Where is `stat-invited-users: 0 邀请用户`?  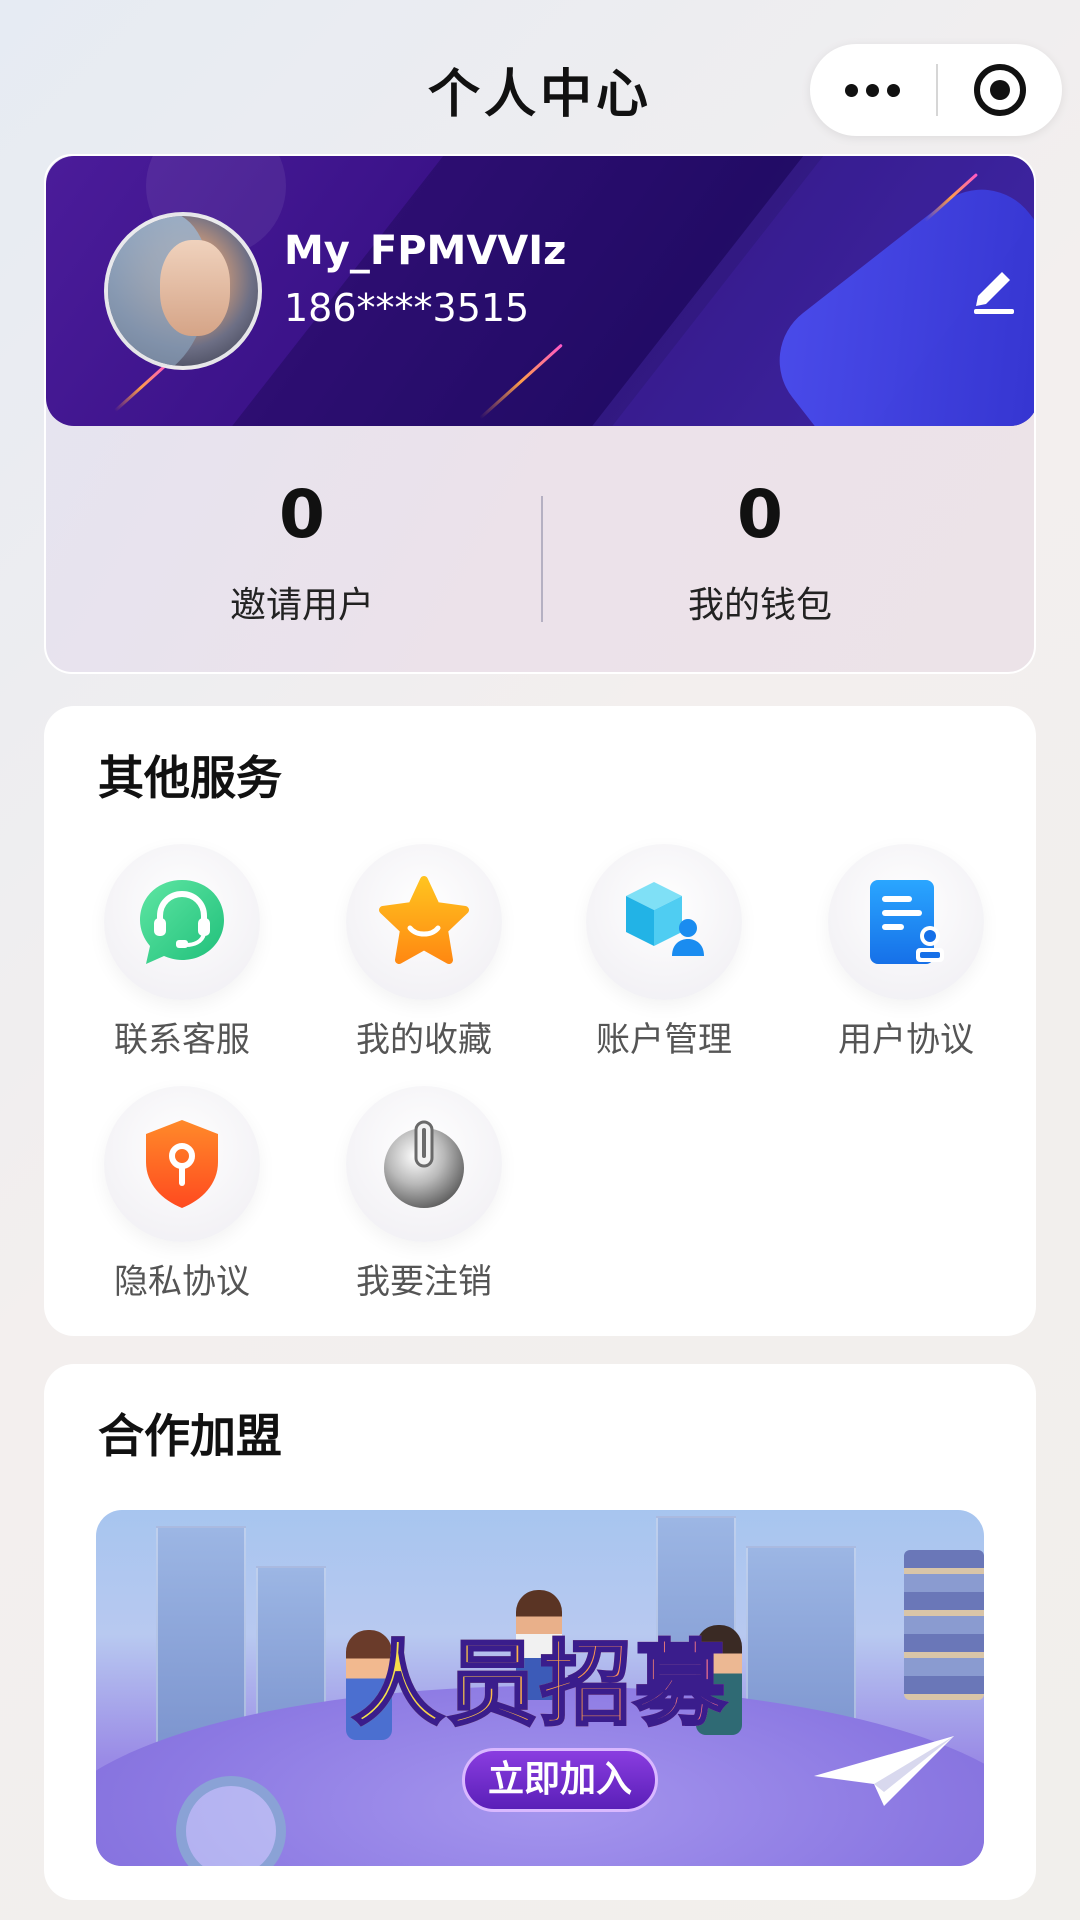
stat-invited-users: 0 邀请用户 is located at coordinates (302, 549).